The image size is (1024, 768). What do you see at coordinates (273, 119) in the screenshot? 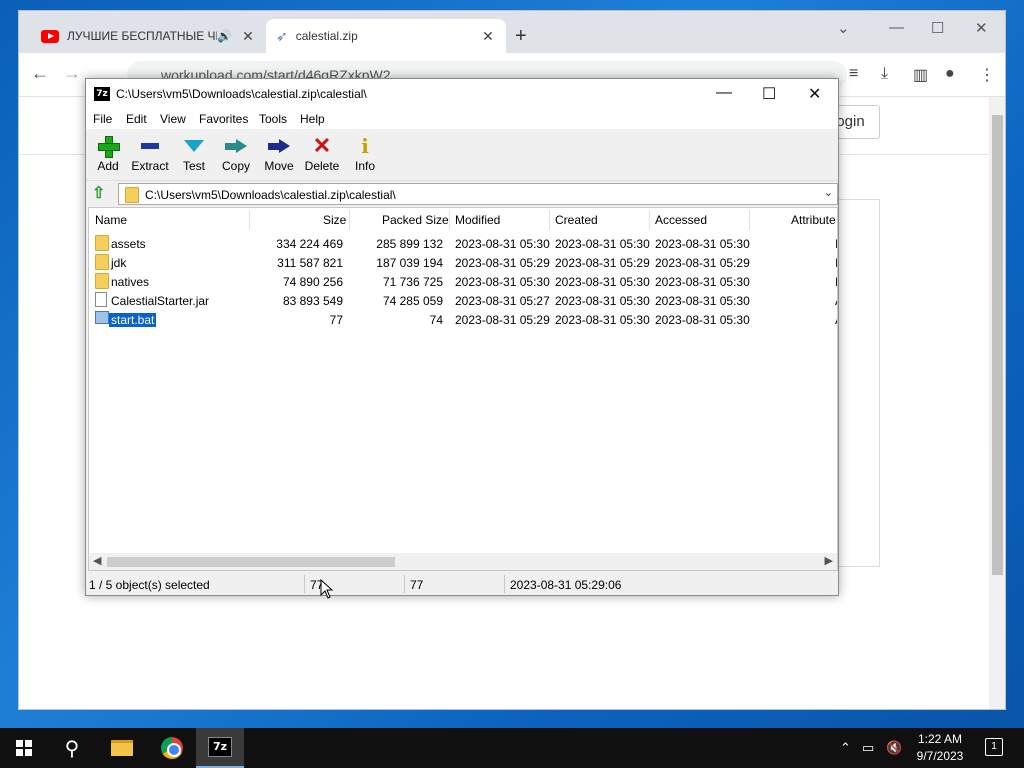
I see `menu-tools: Tools` at bounding box center [273, 119].